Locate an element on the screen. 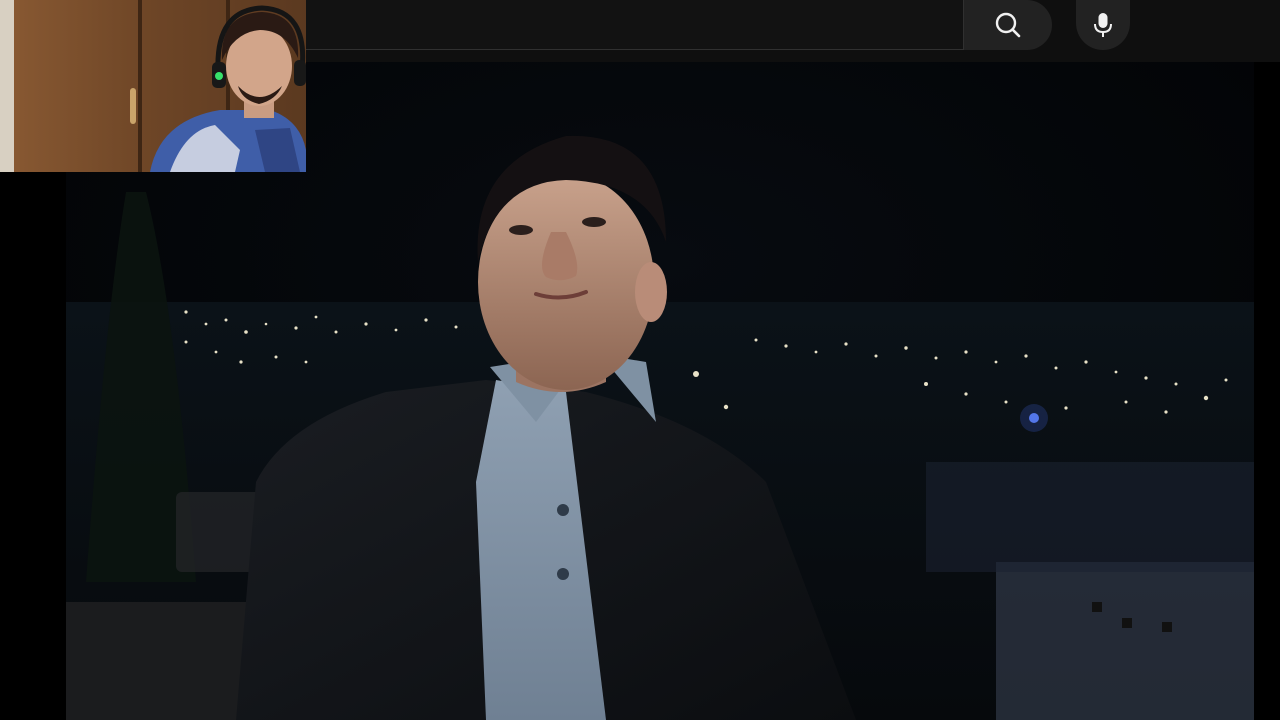 The width and height of the screenshot is (1280, 720). search-box is located at coordinates (635, 25).